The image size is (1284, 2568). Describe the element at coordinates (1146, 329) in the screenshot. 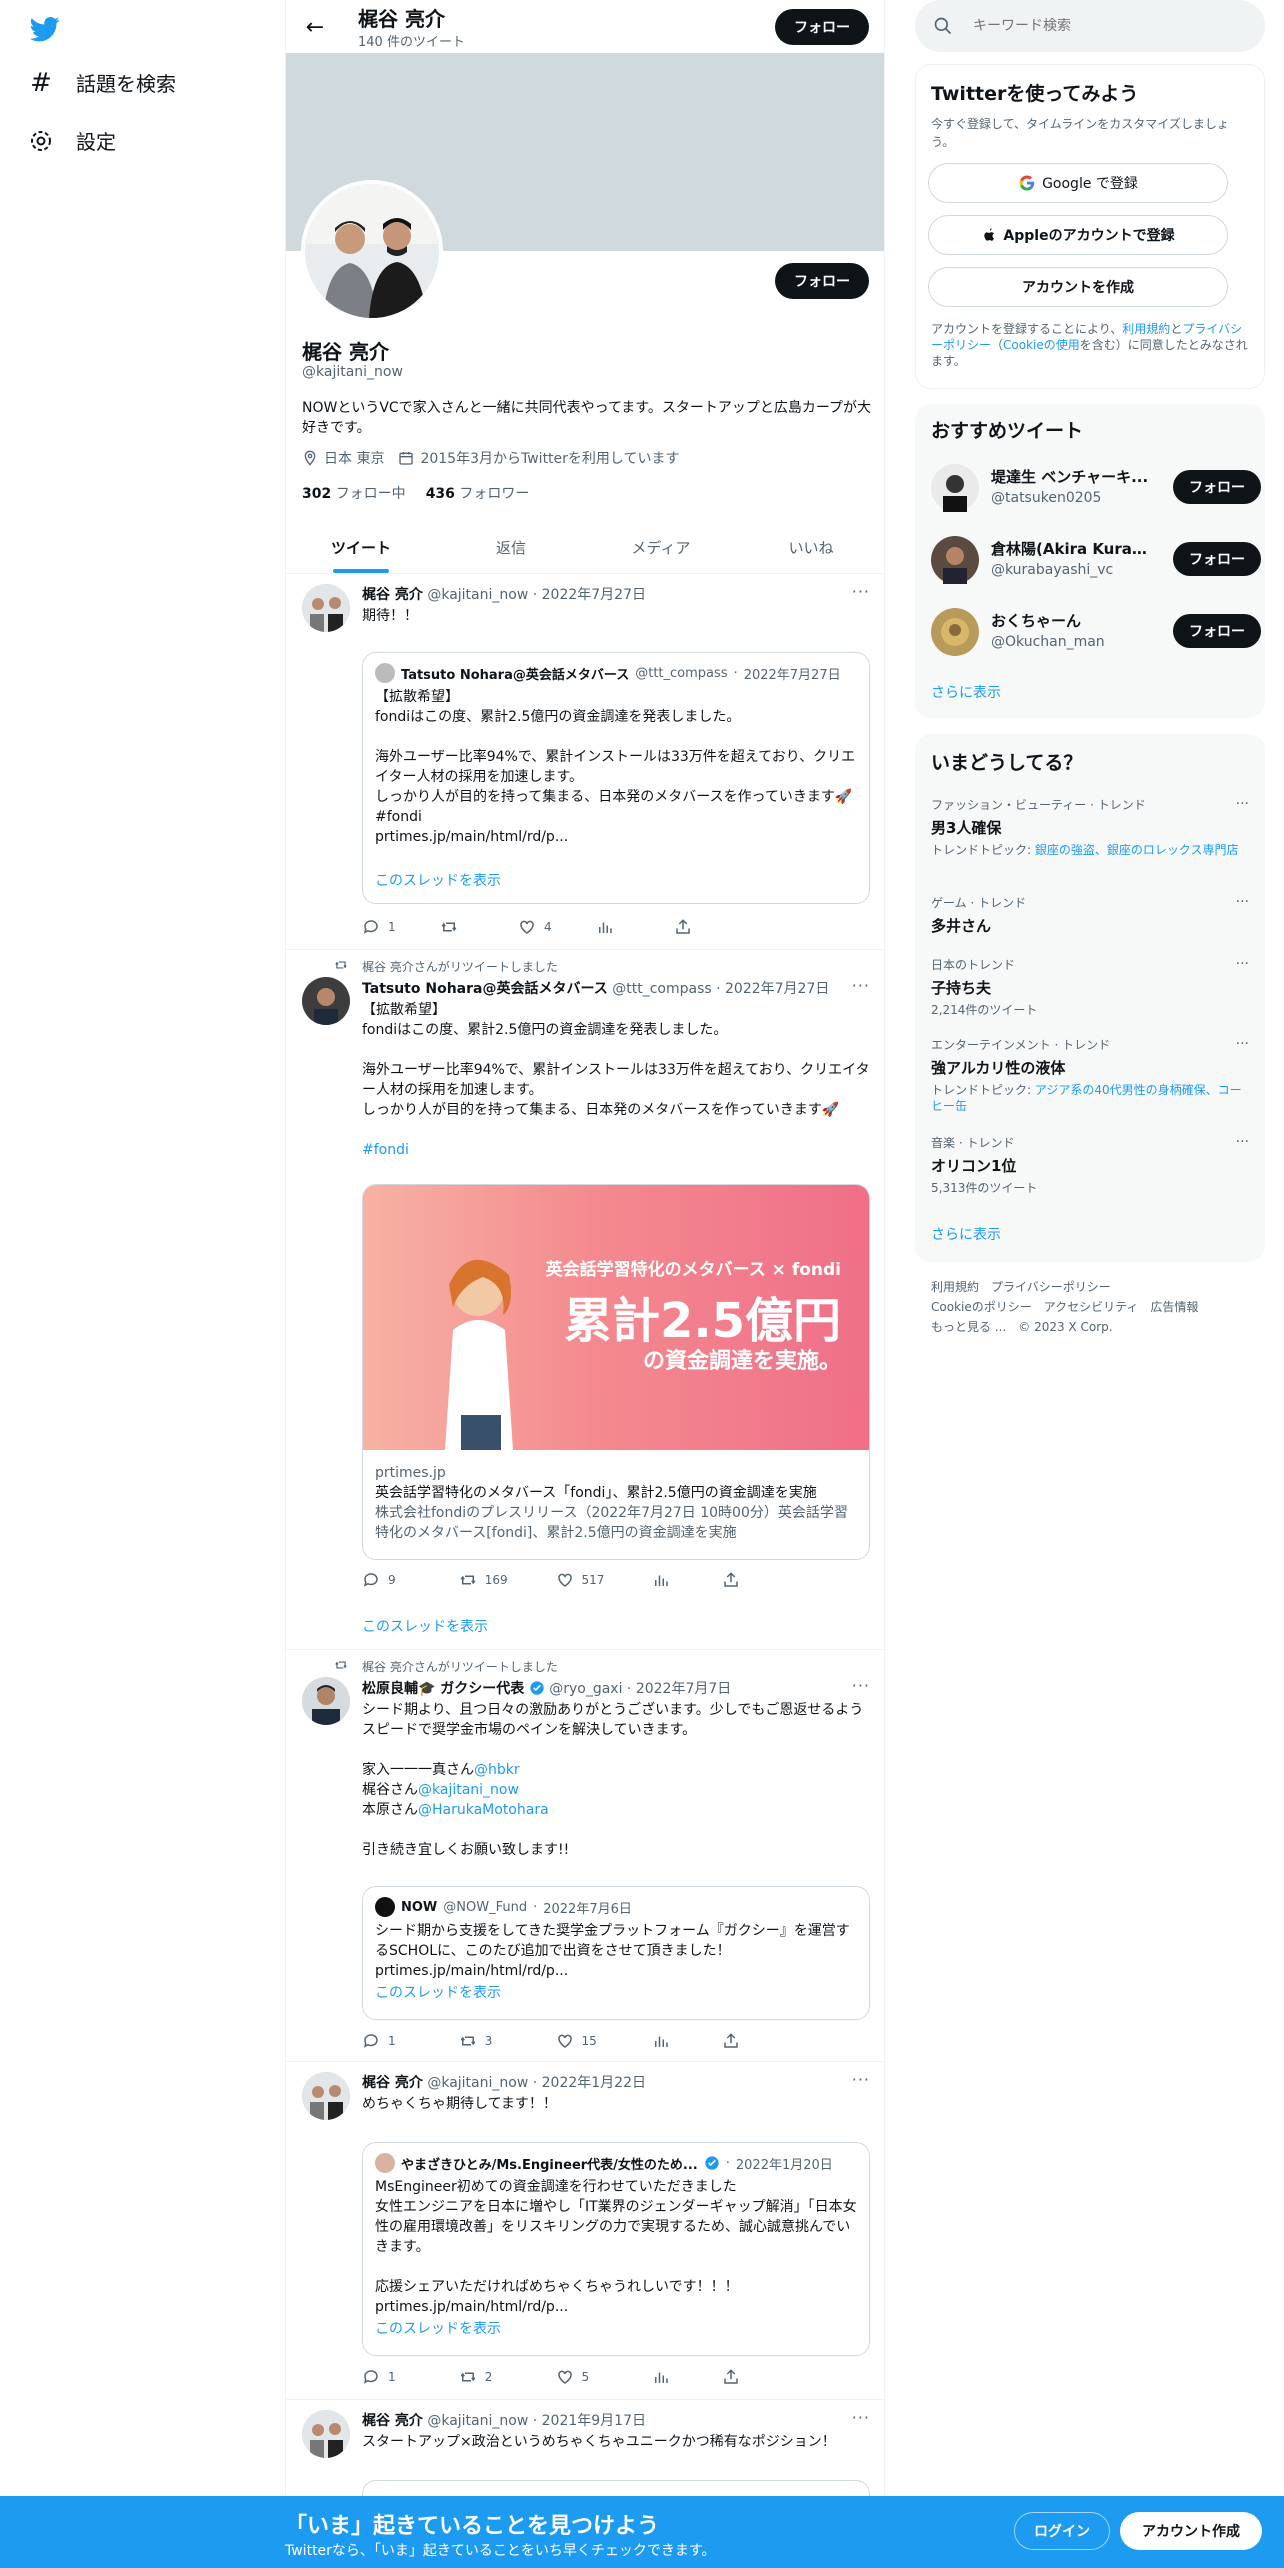

I see `terms-link: 利用規約` at that location.